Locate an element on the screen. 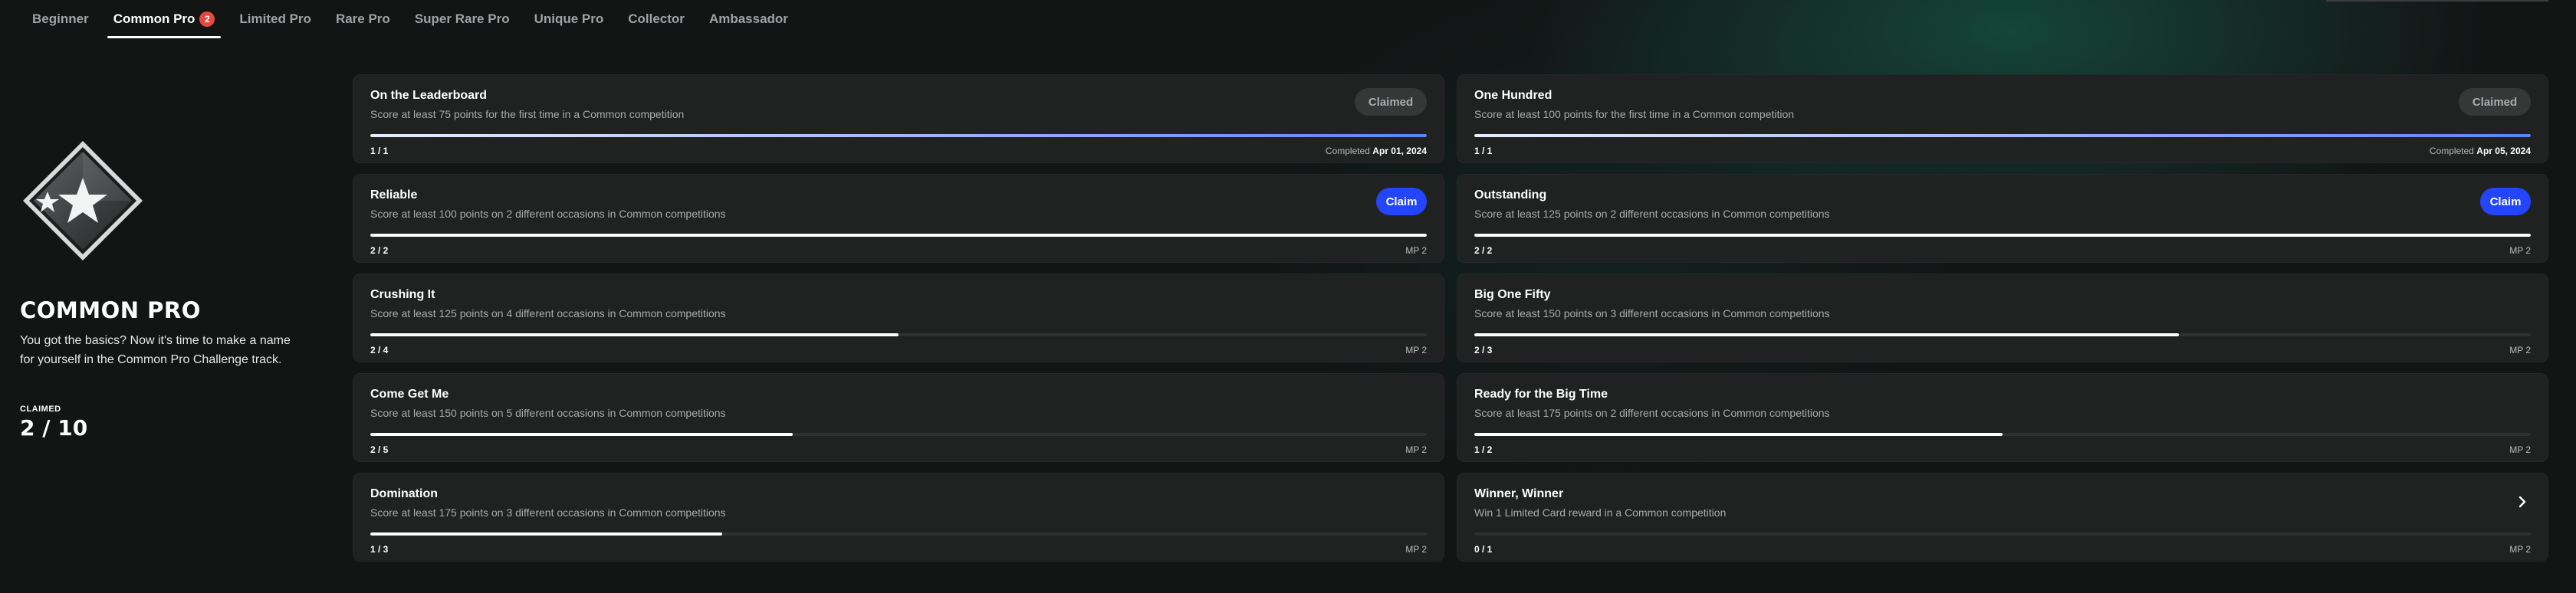  challenge-title: Ready for the Big Time is located at coordinates (1541, 394).